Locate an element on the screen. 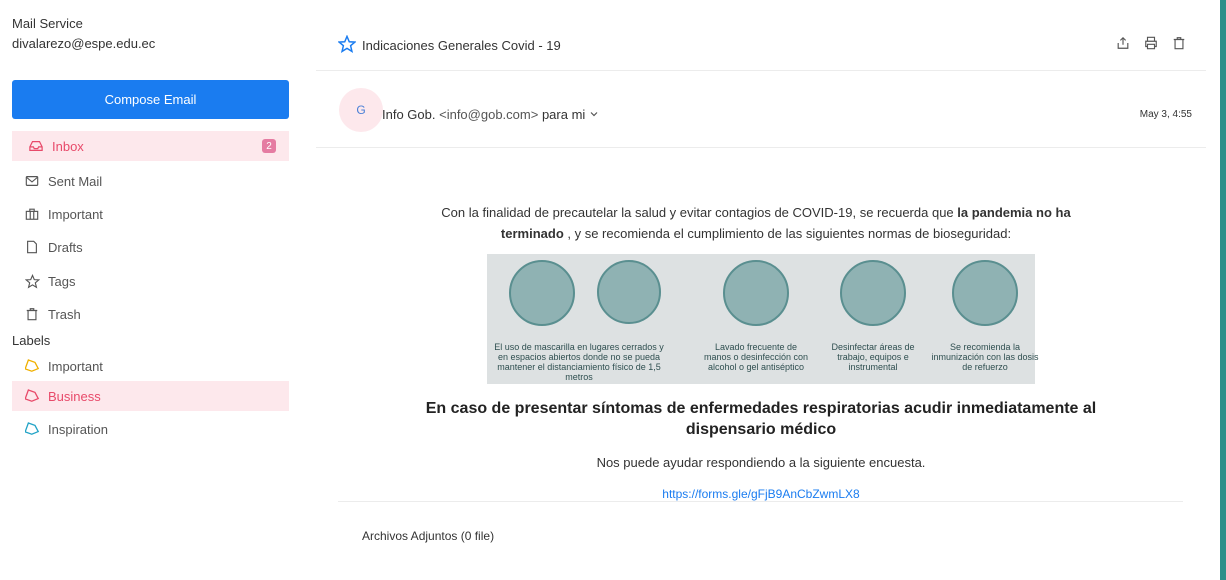  inbox-count-badge: 2 is located at coordinates (269, 146).